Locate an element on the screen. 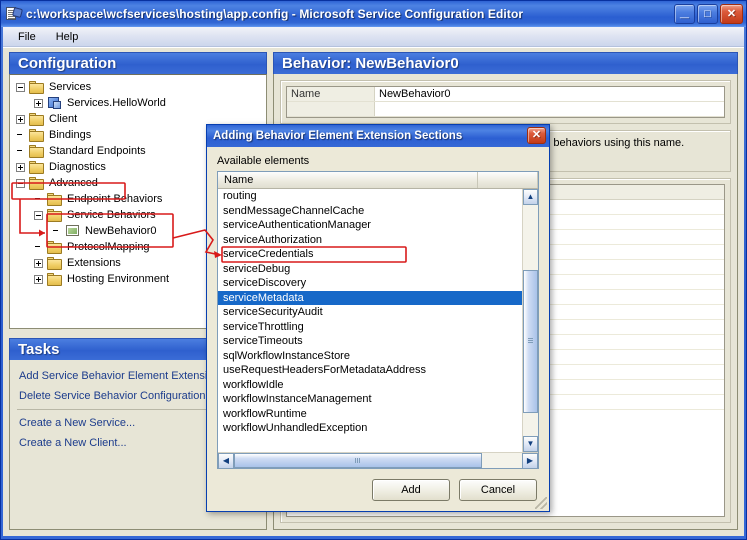 The image size is (747, 540). list-item: serviceDiscovery is located at coordinates (378, 283).